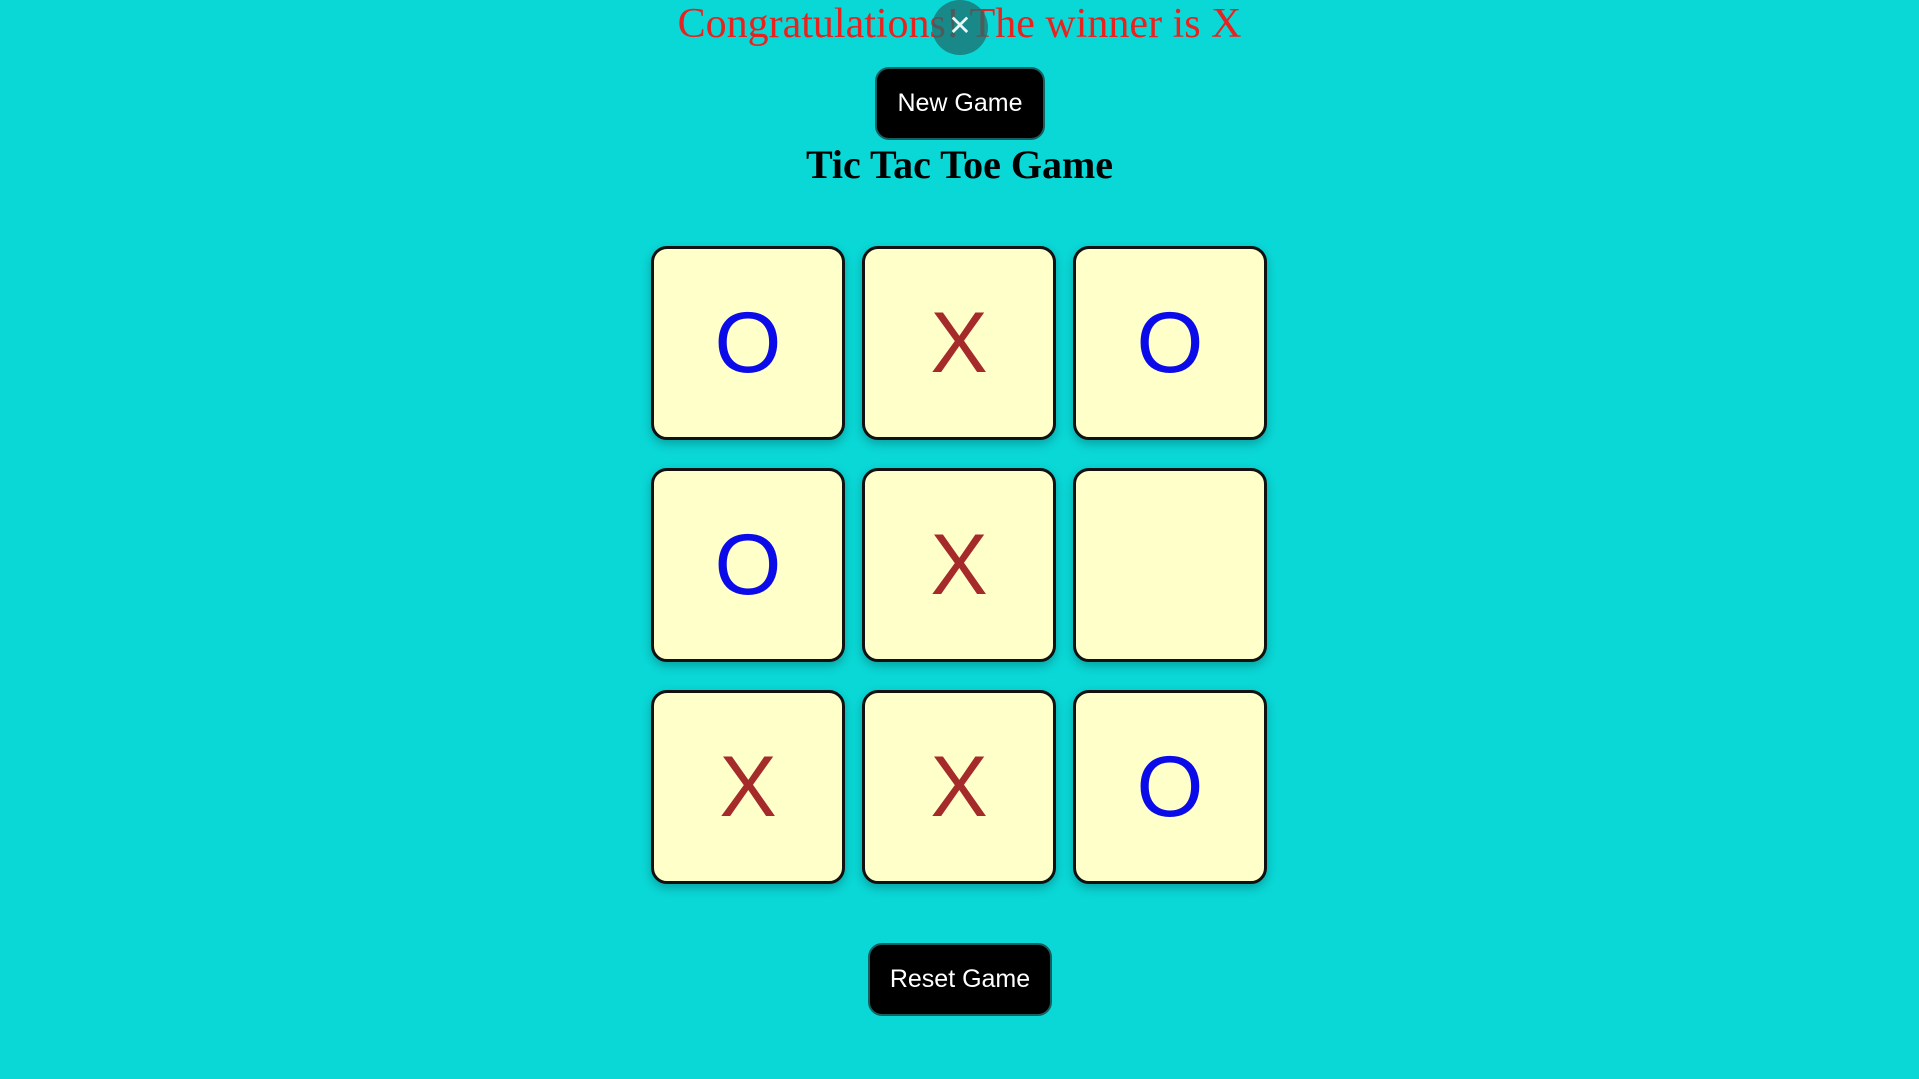 This screenshot has width=1919, height=1079. Describe the element at coordinates (748, 565) in the screenshot. I see `board-cell-4: O` at that location.